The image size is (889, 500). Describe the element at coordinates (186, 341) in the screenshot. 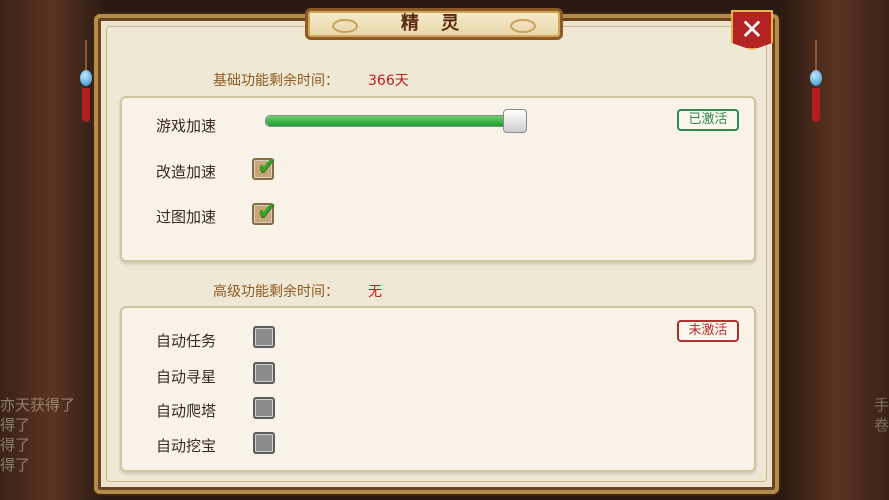

I see `auto-task-label: 自动任务` at that location.